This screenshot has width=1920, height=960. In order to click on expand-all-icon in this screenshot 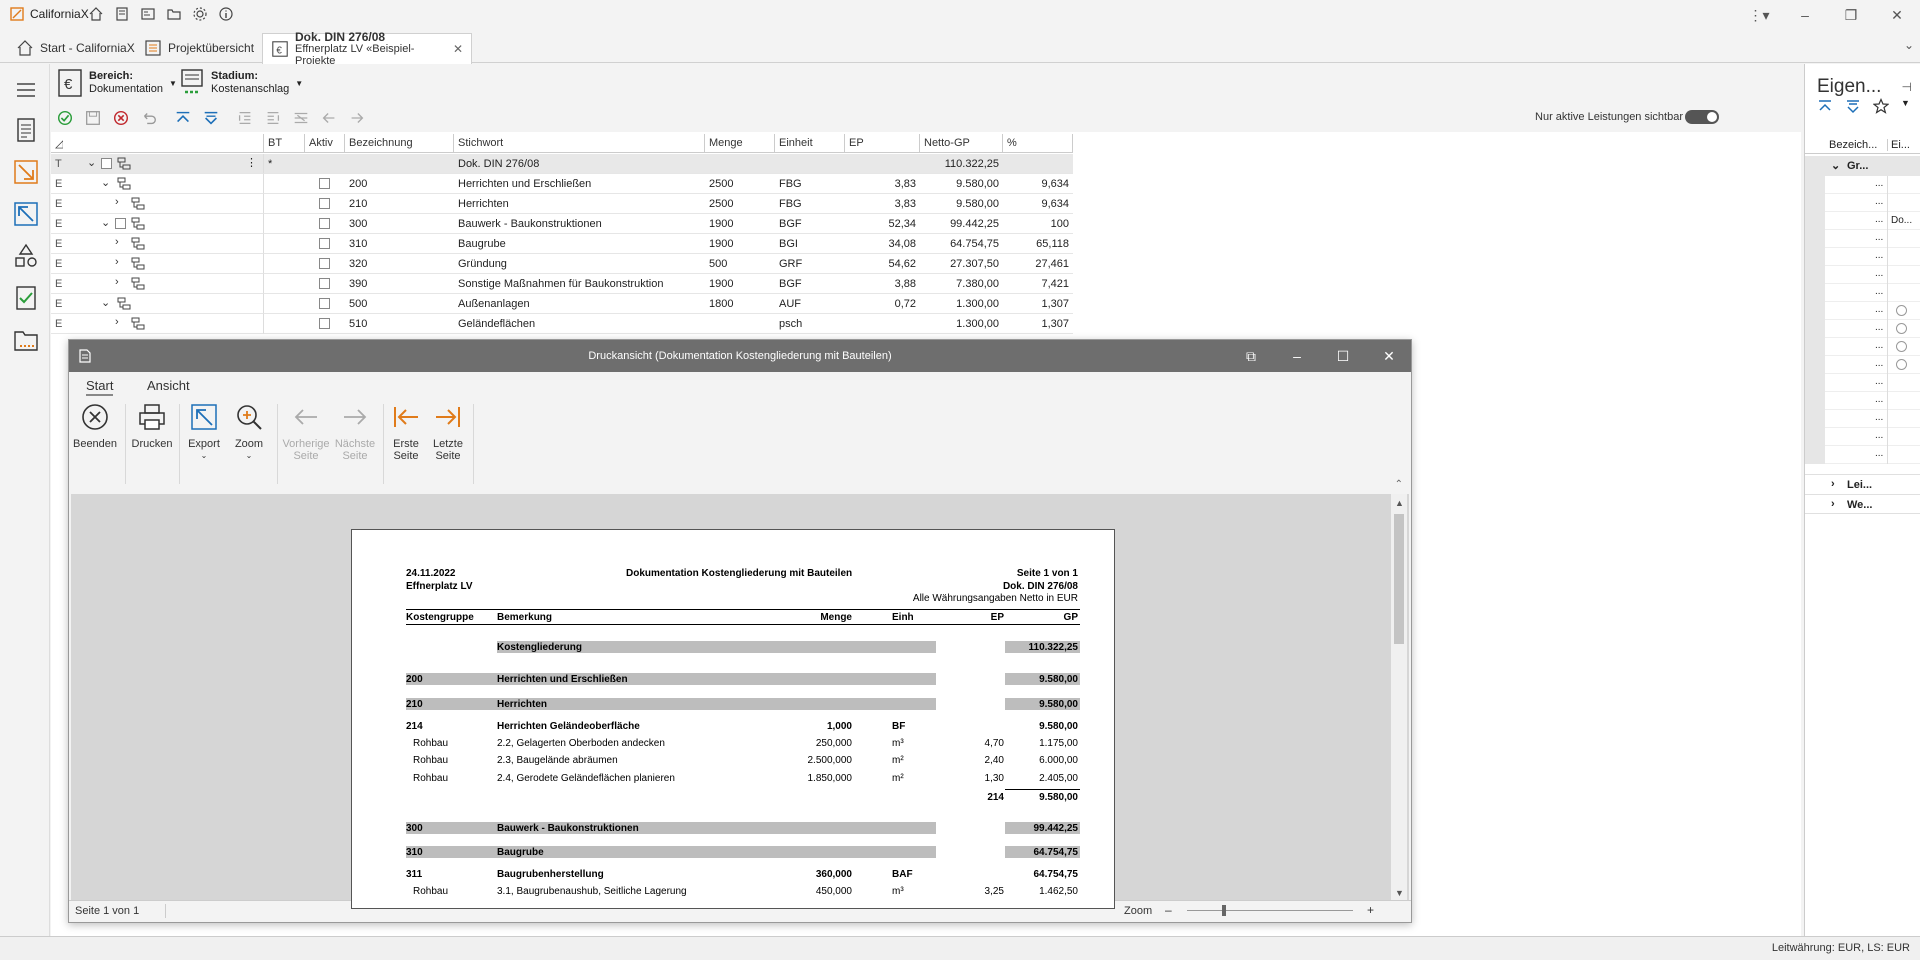, I will do `click(211, 118)`.